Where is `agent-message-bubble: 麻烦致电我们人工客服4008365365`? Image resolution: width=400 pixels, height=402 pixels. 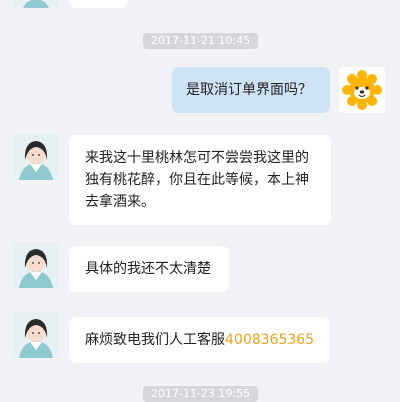
agent-message-bubble: 麻烦致电我们人工客服4008365365 is located at coordinates (199, 340).